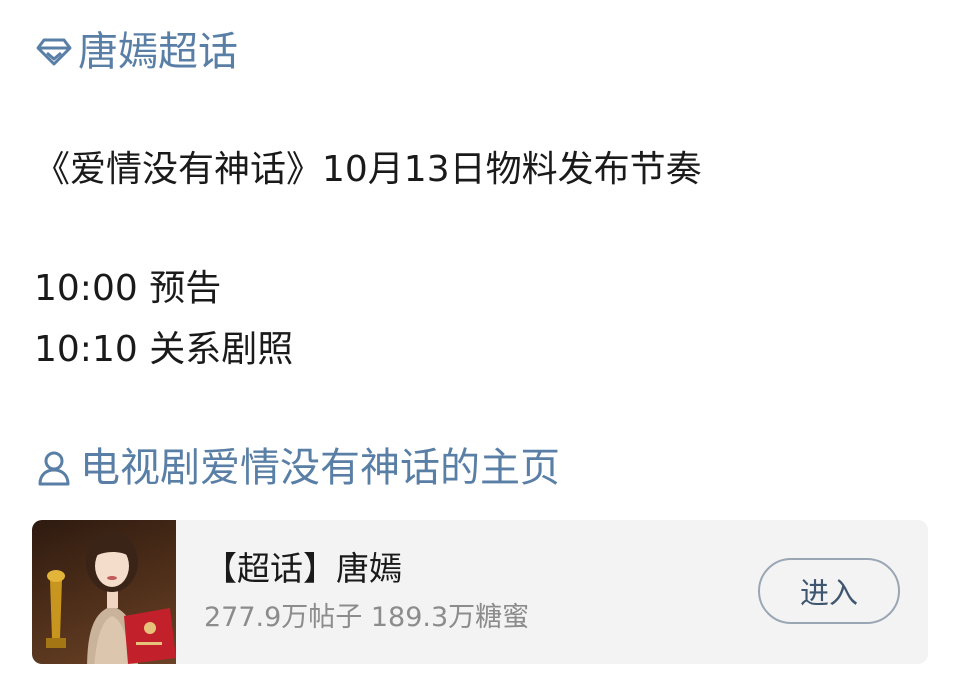 The image size is (960, 678). I want to click on card-stats: 277.9万帖子 189.3万糖蜜, so click(367, 617).